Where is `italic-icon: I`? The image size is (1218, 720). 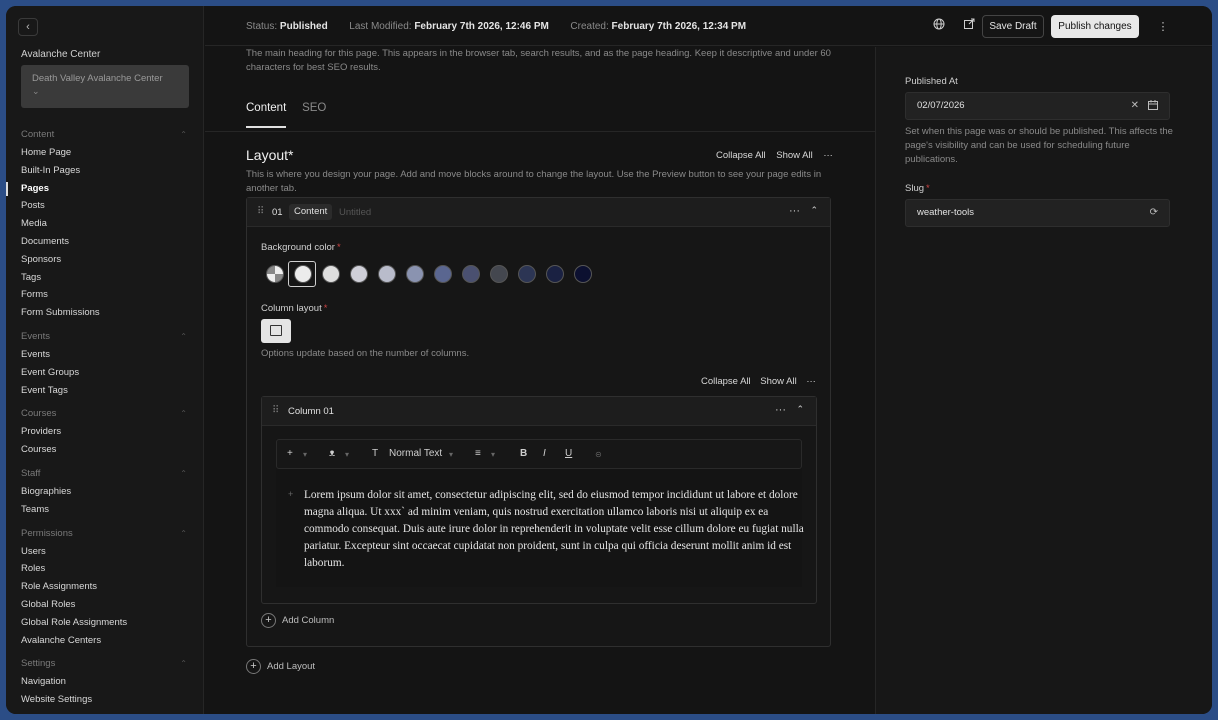 italic-icon: I is located at coordinates (544, 453).